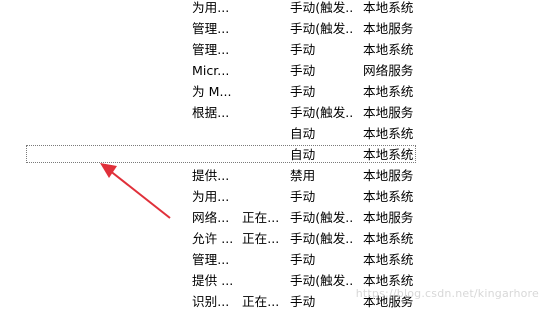  I want to click on service-row: Net.Tcp Port Sharing Ser...提供...禁用本地服务, so click(275, 175).